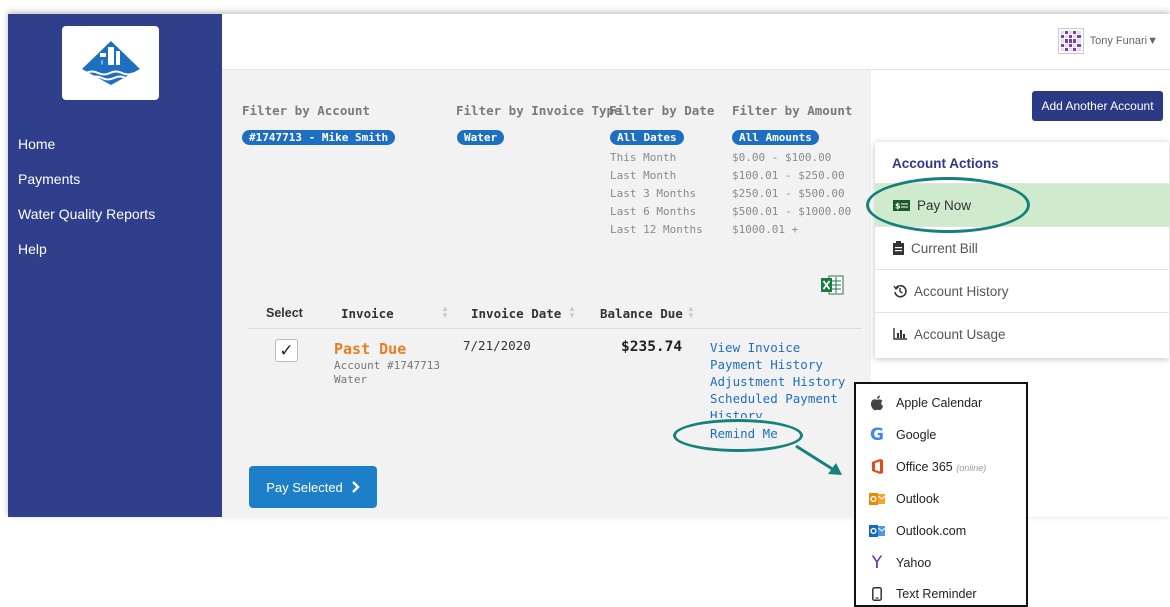 This screenshot has height=607, width=1170. I want to click on calendar-option-label: Apple Calendar, so click(939, 402).